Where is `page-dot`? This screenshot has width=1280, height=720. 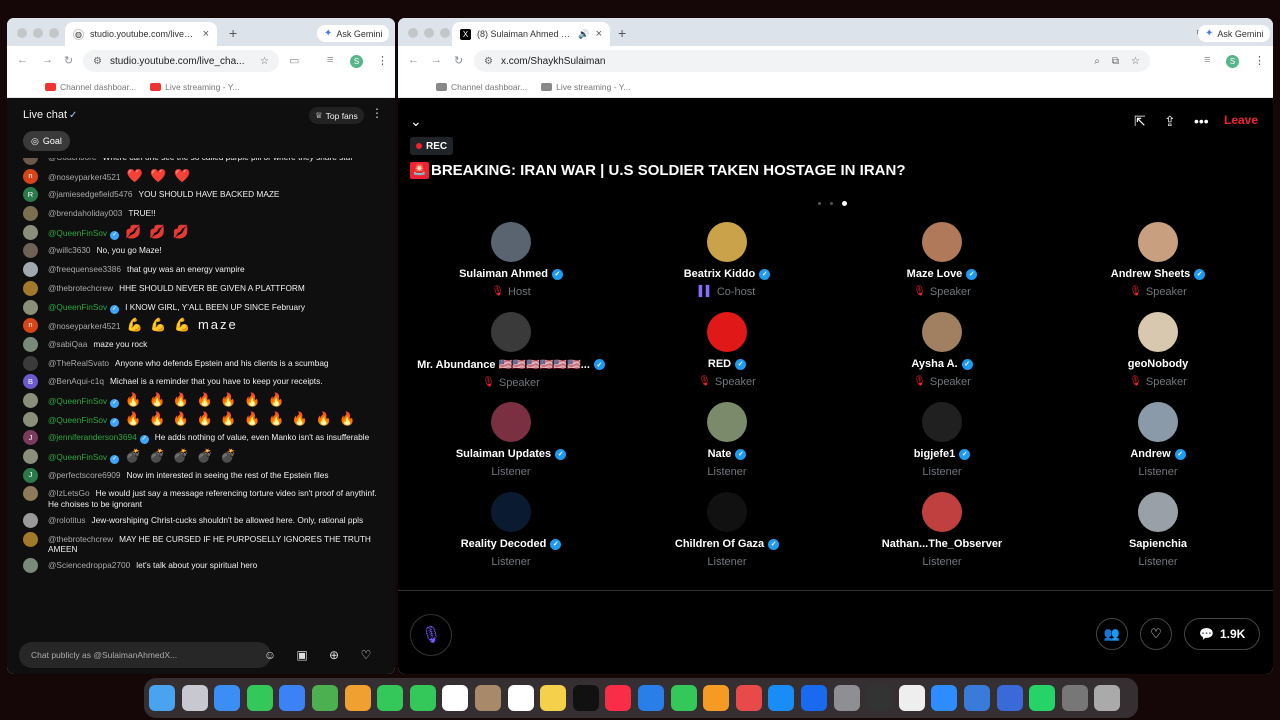
page-dot is located at coordinates (819, 203).